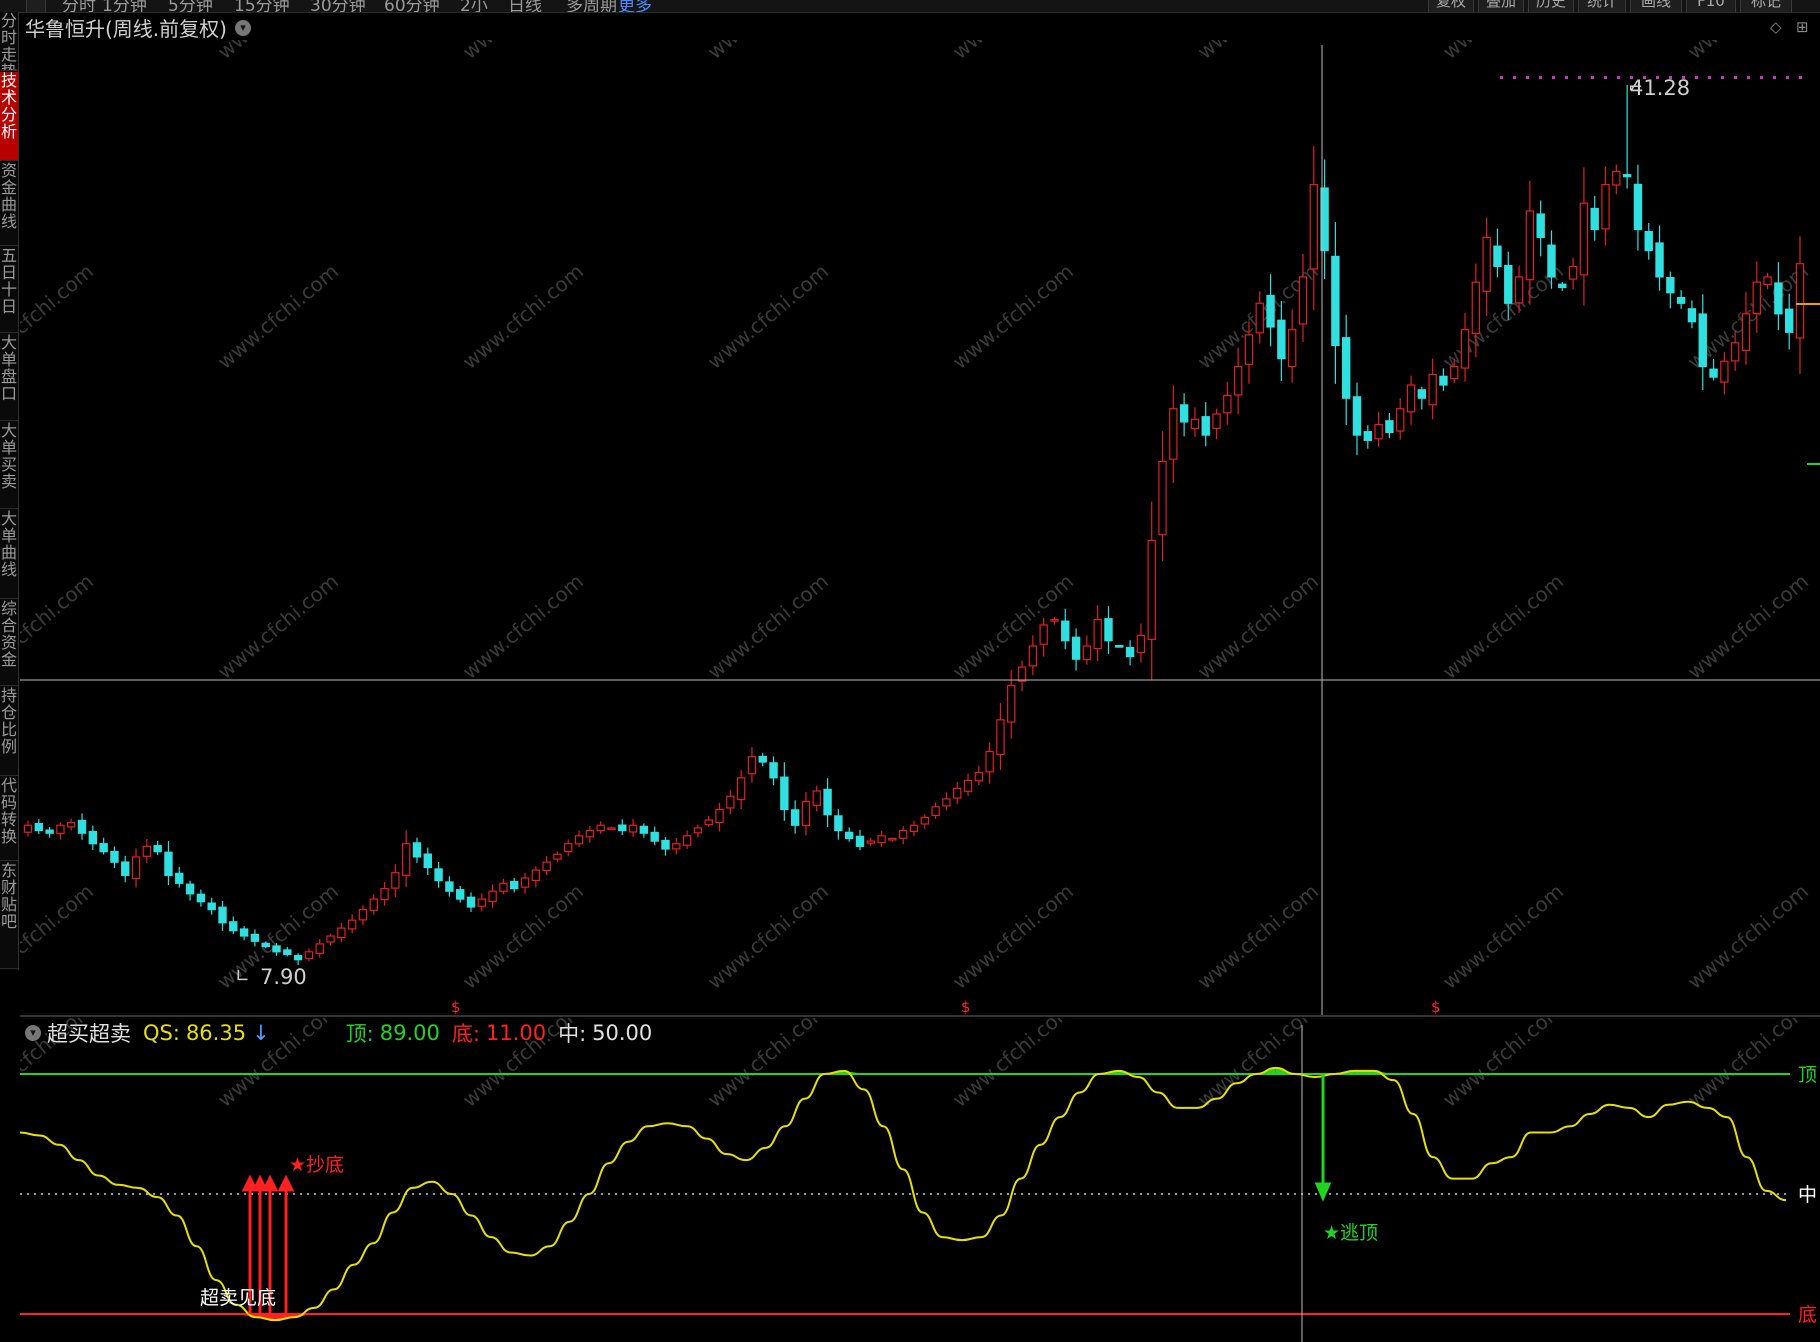  What do you see at coordinates (474, 6) in the screenshot?
I see `timeframe-tab: 2小` at bounding box center [474, 6].